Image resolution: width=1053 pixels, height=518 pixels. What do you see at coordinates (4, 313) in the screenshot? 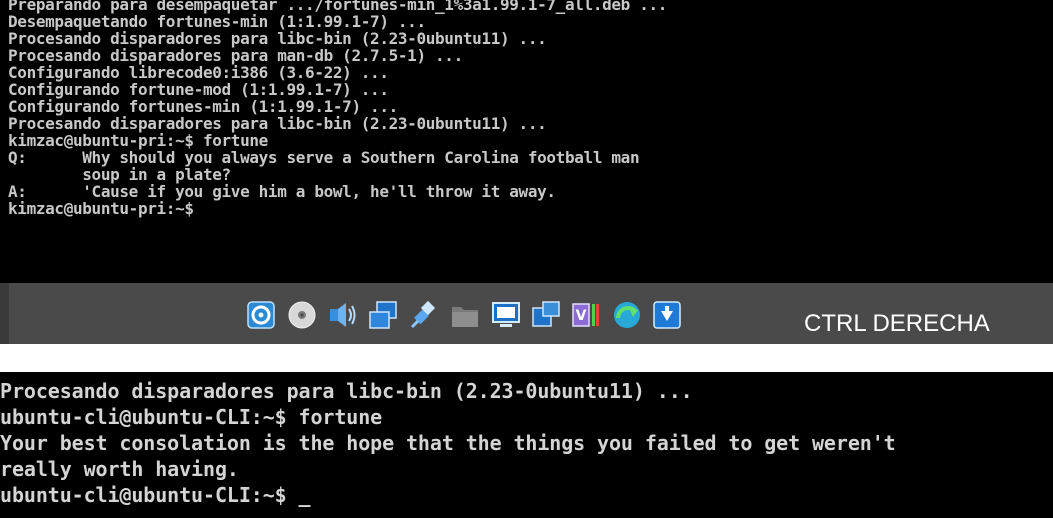
I see `status-bar-edge` at bounding box center [4, 313].